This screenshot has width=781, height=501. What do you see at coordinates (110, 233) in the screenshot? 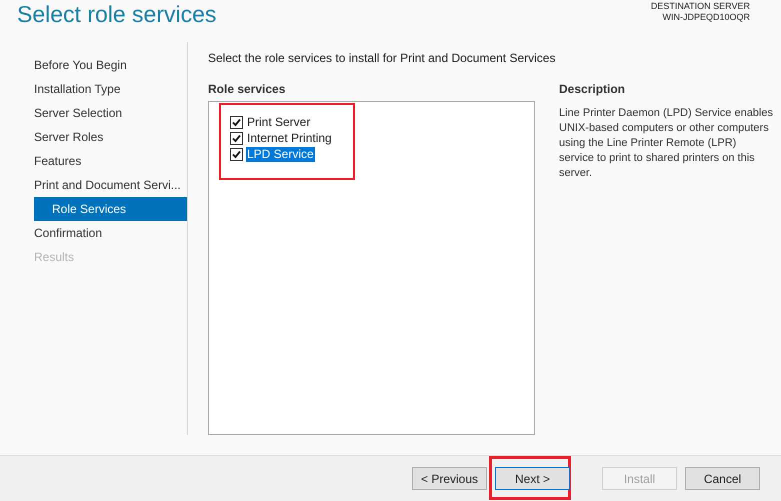
I see `wizard-step: Confirmation` at bounding box center [110, 233].